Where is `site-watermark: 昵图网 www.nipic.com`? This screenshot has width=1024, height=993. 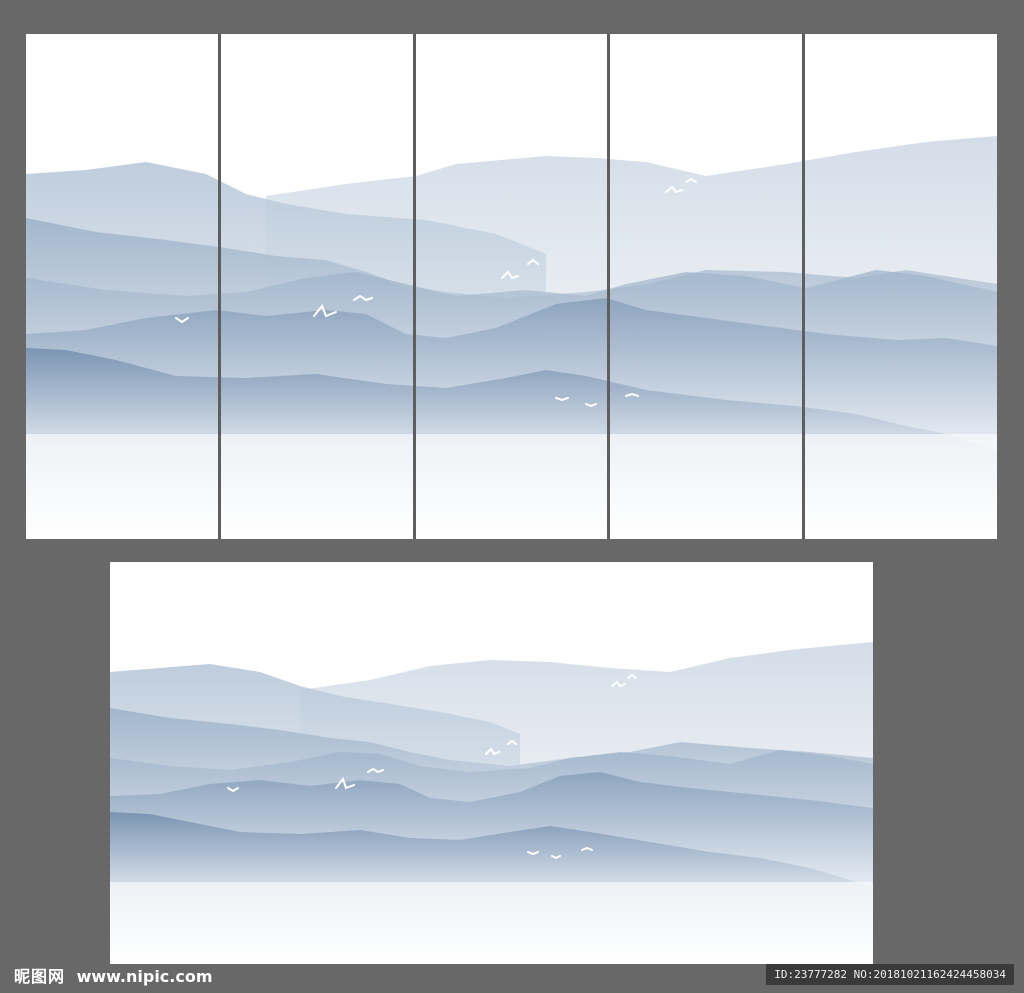 site-watermark: 昵图网 www.nipic.com is located at coordinates (113, 975).